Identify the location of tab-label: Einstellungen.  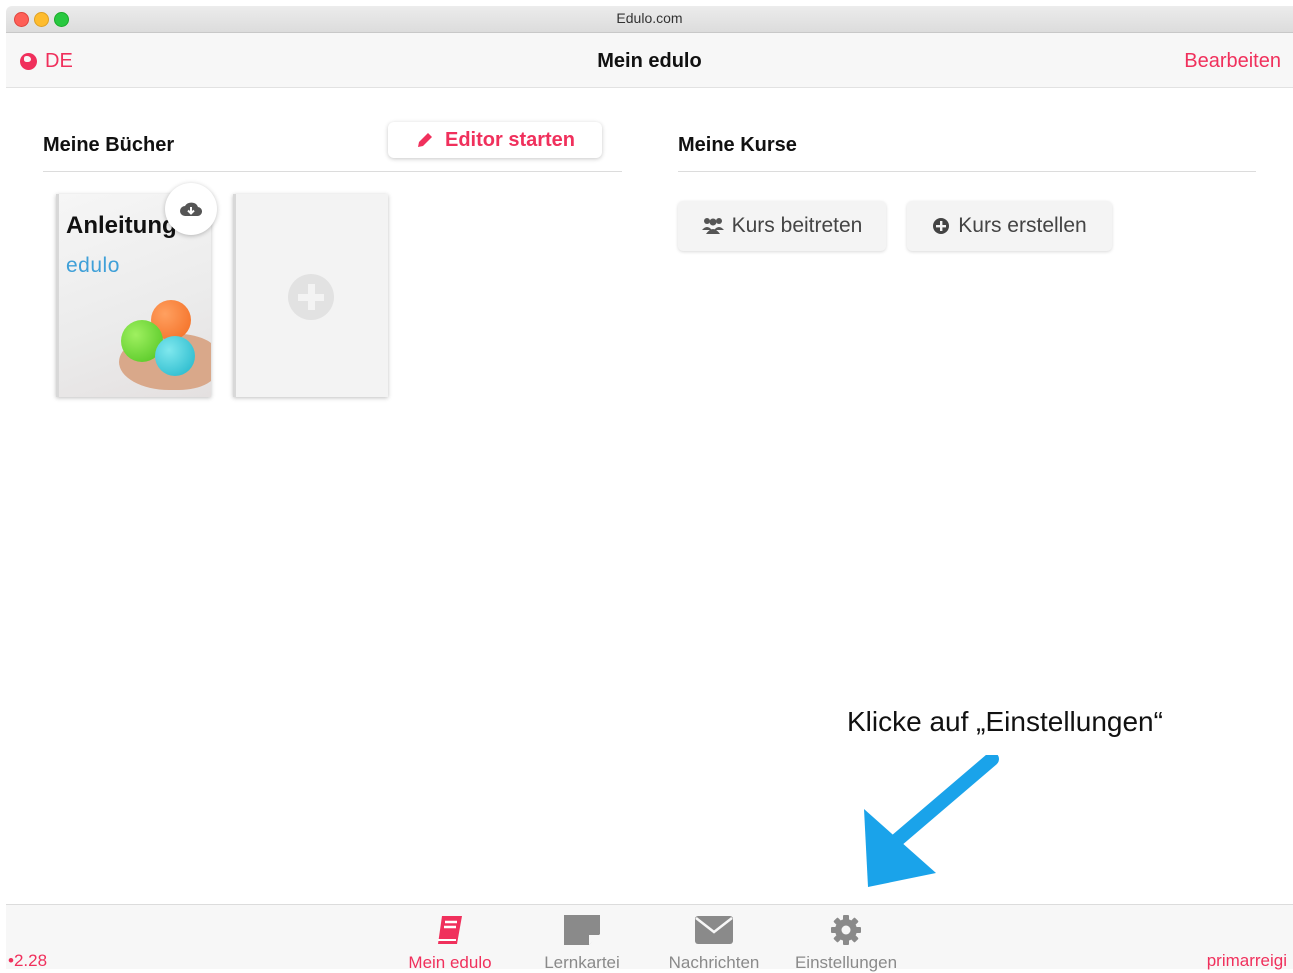
(846, 962).